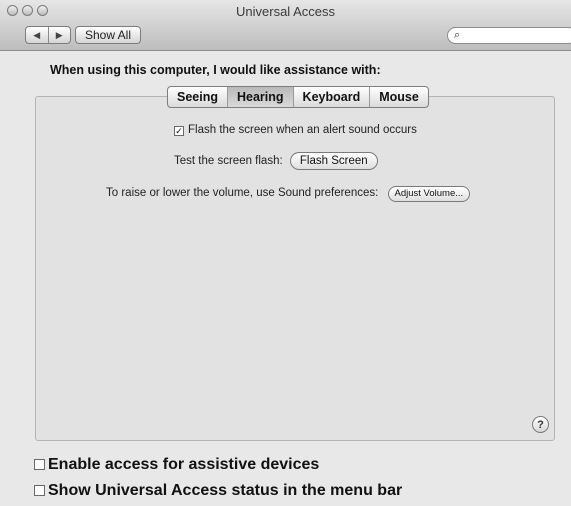 This screenshot has width=571, height=506. Describe the element at coordinates (108, 35) in the screenshot. I see `show-all-button: Show All` at that location.